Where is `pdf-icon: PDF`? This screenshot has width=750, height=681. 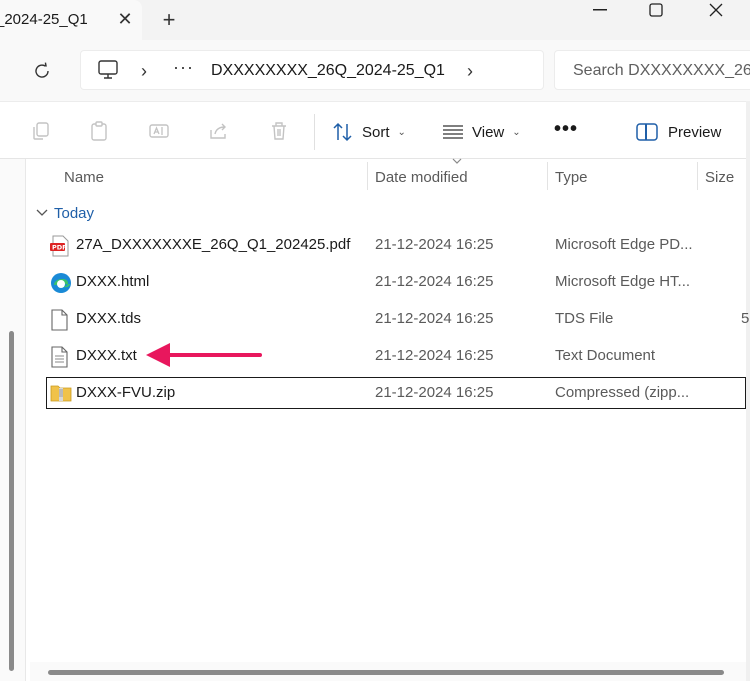
pdf-icon: PDF is located at coordinates (60, 246).